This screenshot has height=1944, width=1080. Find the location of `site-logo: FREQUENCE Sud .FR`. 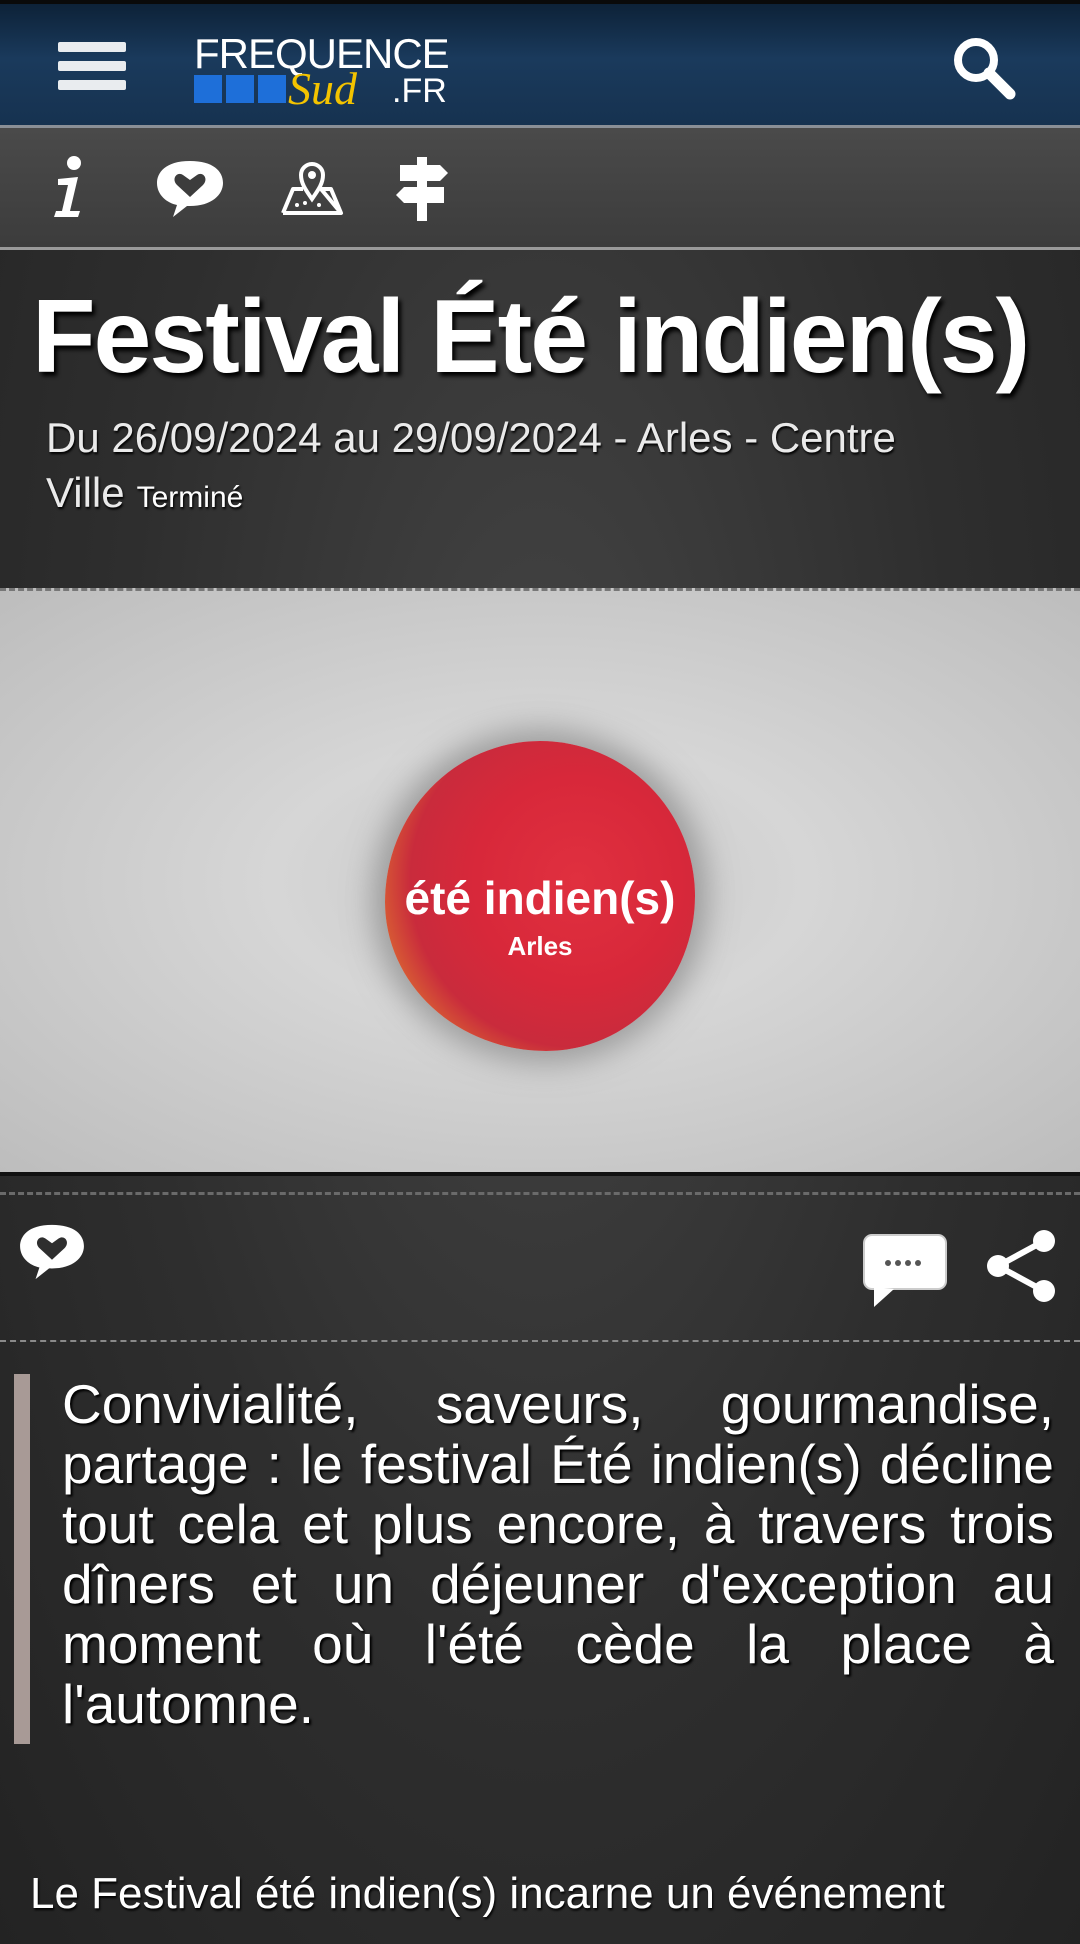

site-logo: FREQUENCE Sud .FR is located at coordinates (322, 71).